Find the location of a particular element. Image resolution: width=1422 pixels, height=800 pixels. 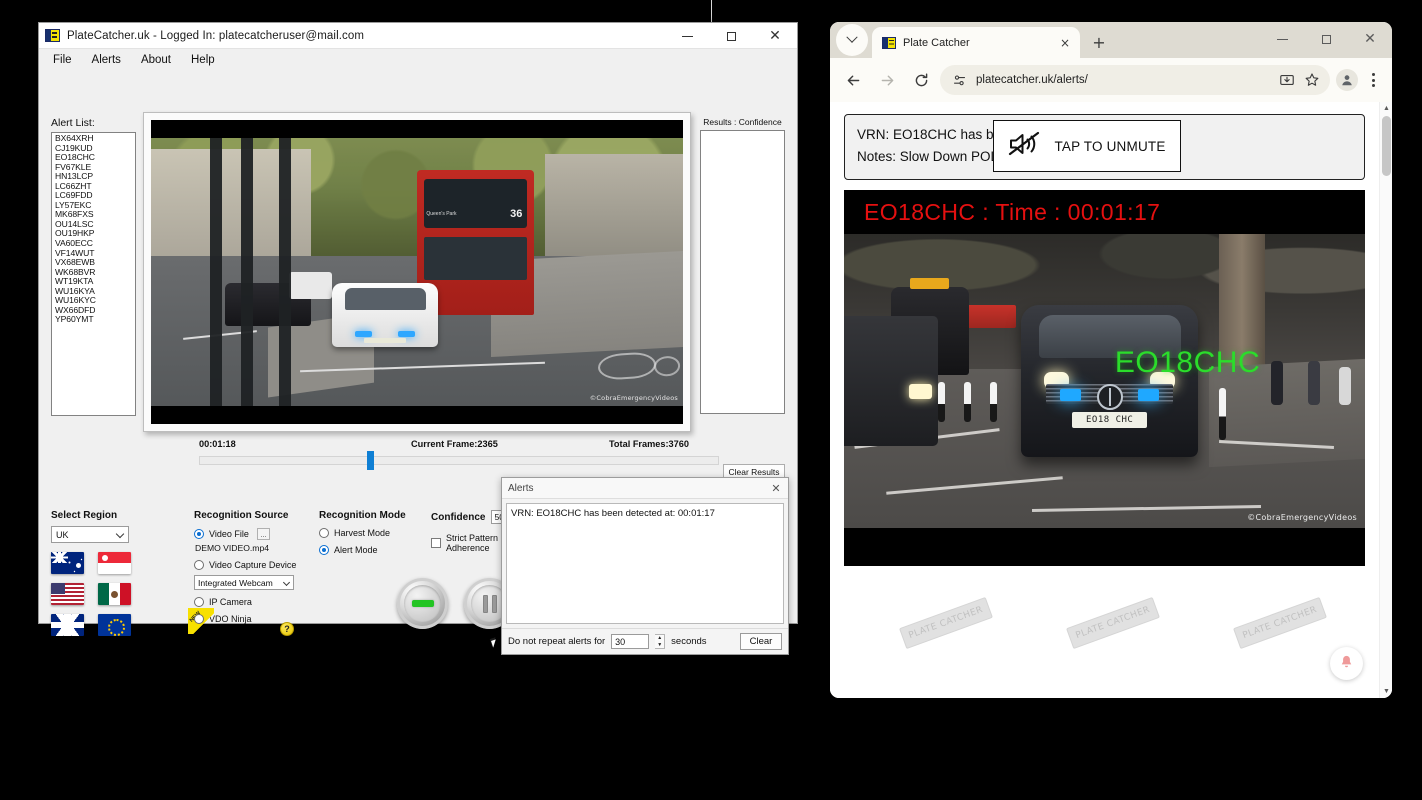

app-maximize-button is located at coordinates (731, 36).